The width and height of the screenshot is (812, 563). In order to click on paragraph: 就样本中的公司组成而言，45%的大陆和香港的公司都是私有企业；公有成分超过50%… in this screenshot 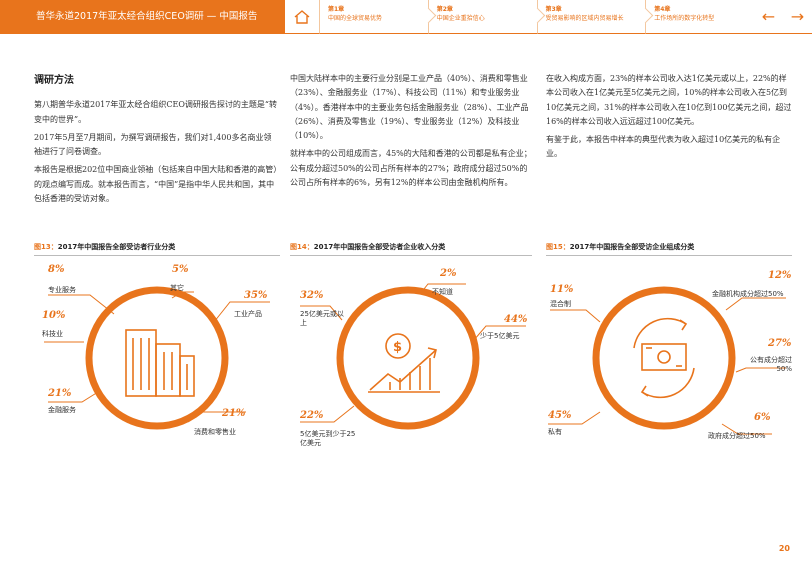, I will do `click(411, 168)`.